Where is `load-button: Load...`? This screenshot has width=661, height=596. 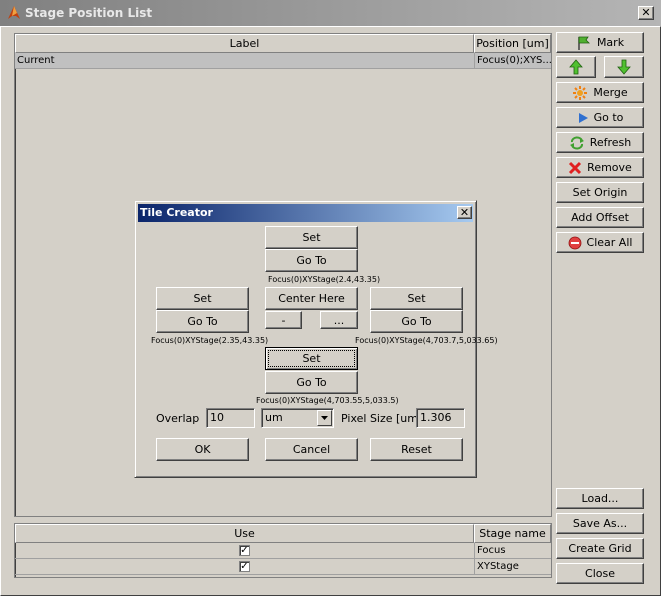 load-button: Load... is located at coordinates (600, 498).